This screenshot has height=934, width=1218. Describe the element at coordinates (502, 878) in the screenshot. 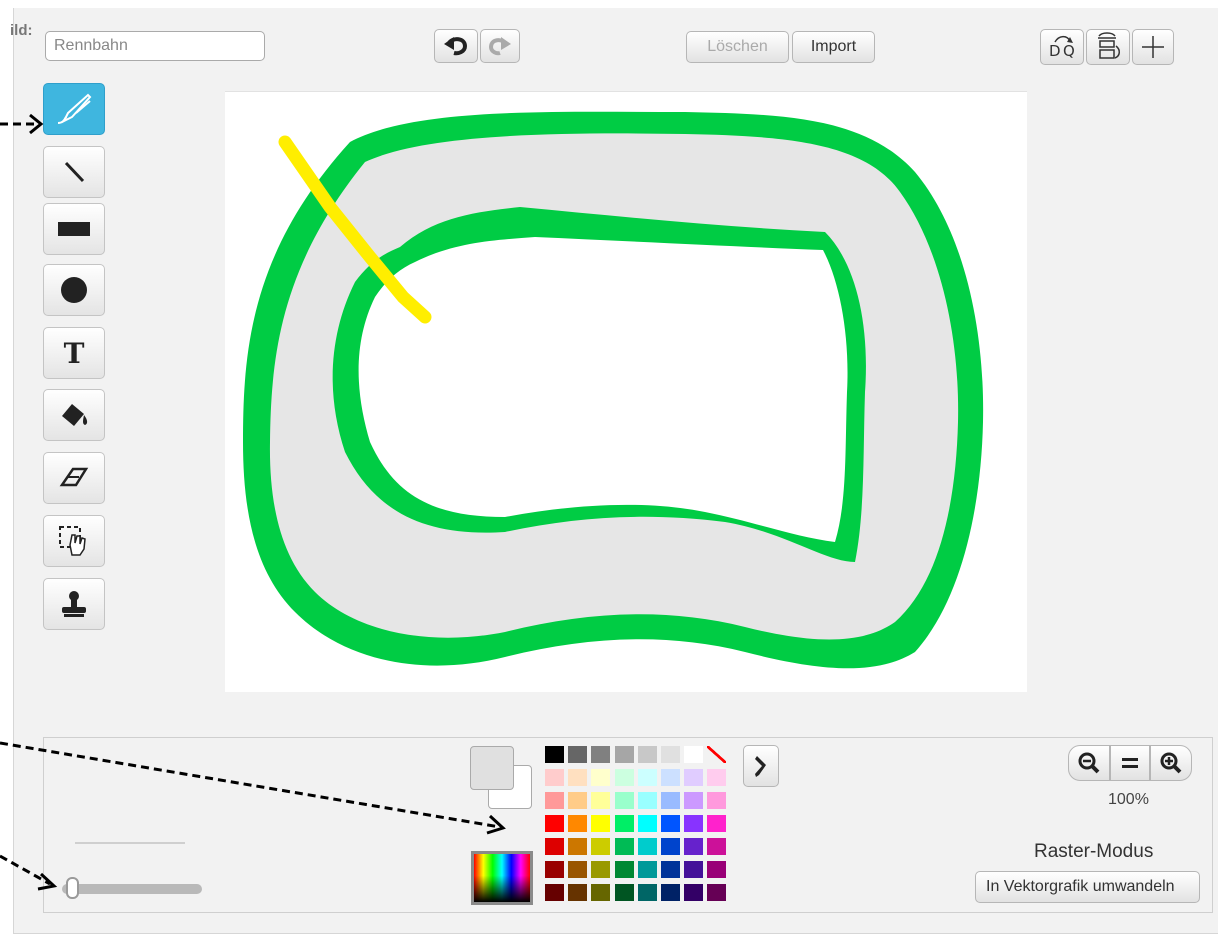

I see `color-spectrum-button` at that location.